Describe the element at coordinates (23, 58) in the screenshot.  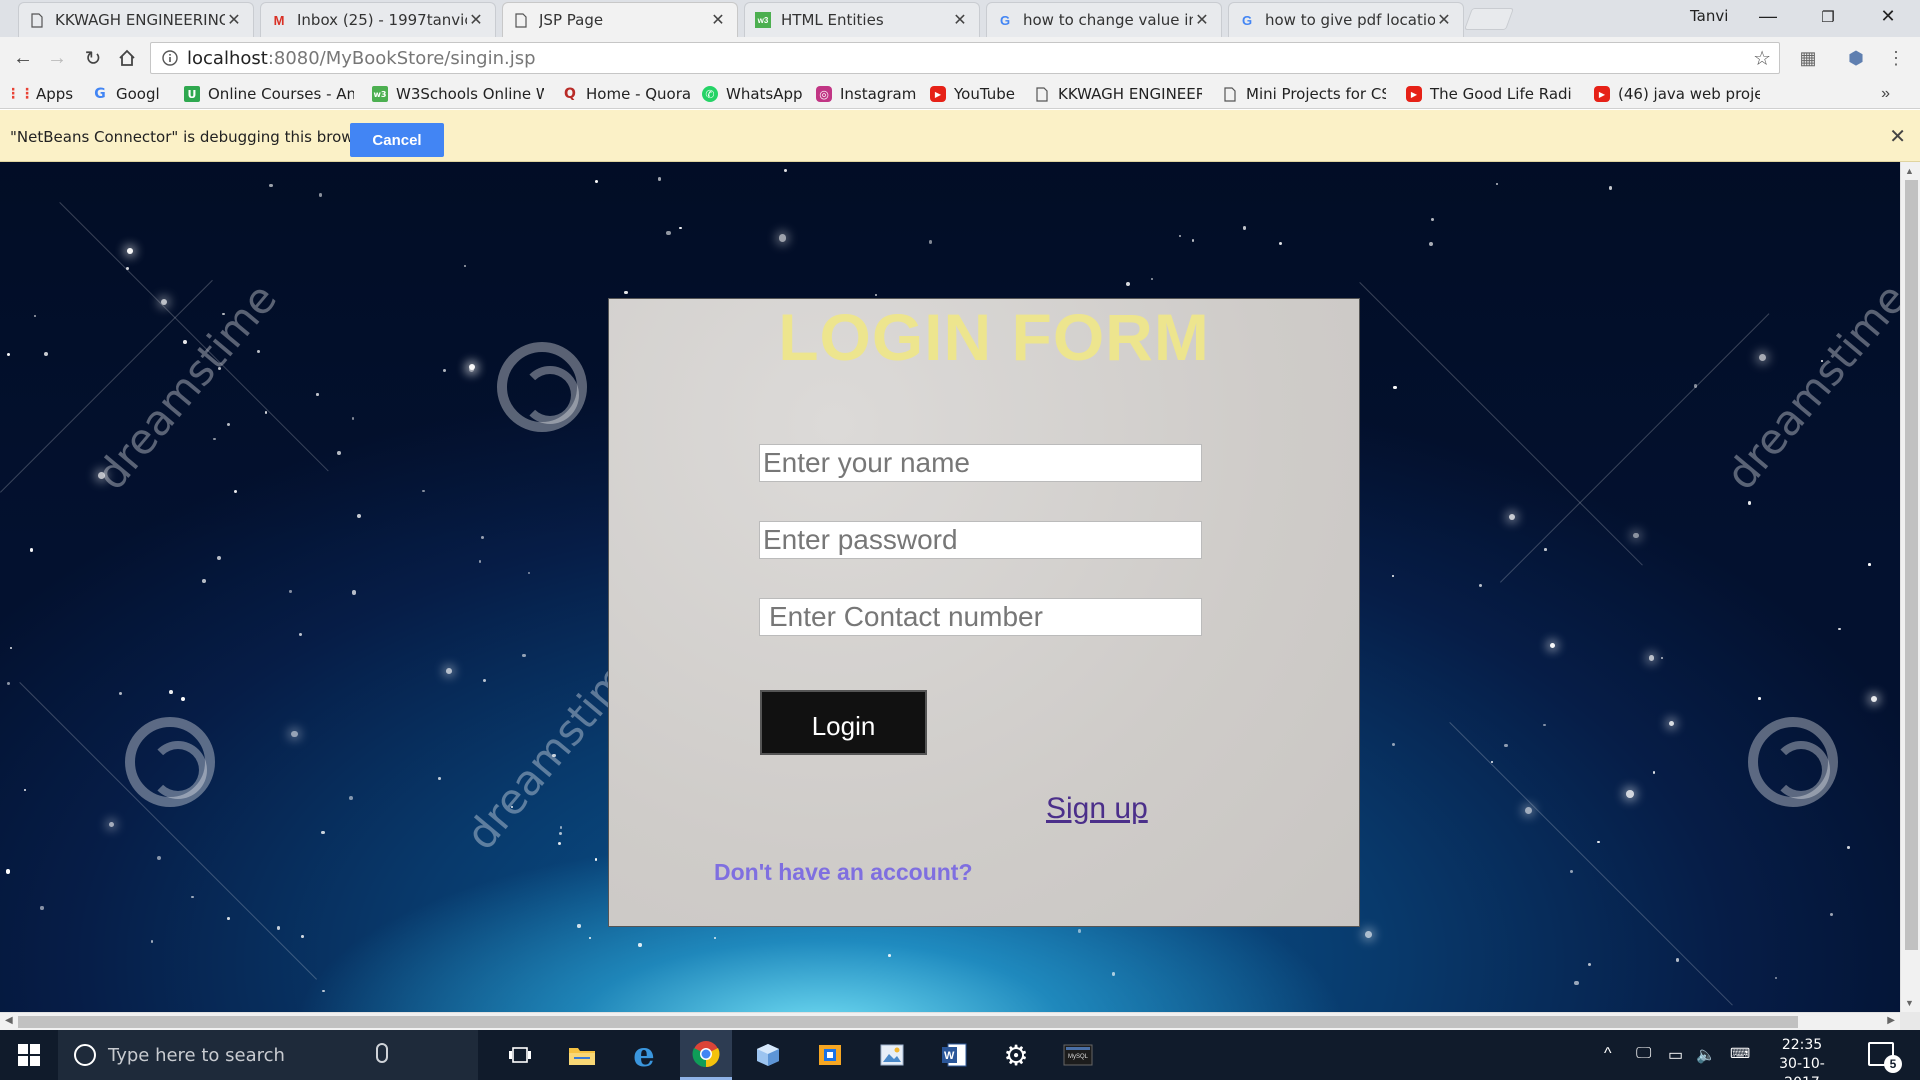
I see `back-arrow-icon: ←` at that location.